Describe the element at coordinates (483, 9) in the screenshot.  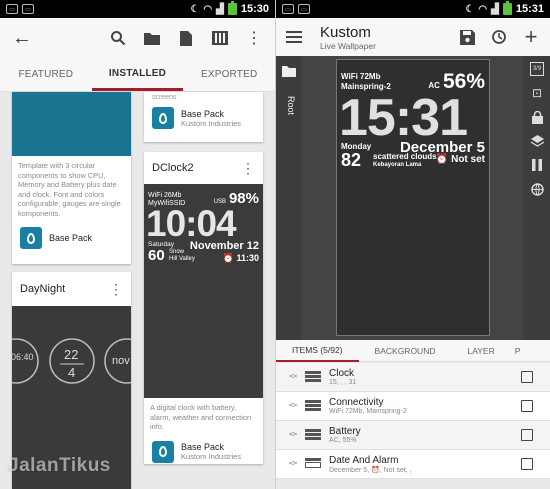
I see `wifi-icon: ◠` at that location.